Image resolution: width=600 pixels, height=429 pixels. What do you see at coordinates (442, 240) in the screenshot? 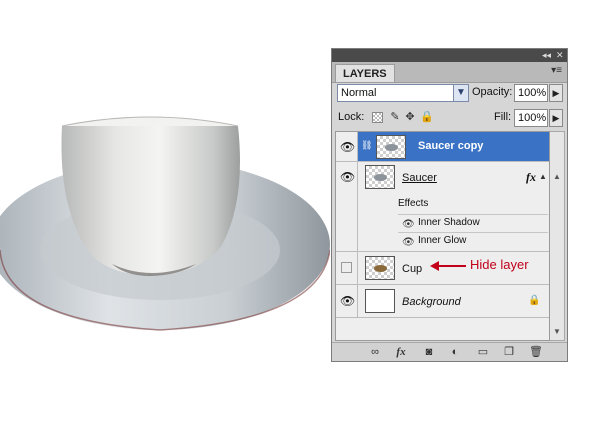
I see `effect-name: Inner Glow` at bounding box center [442, 240].